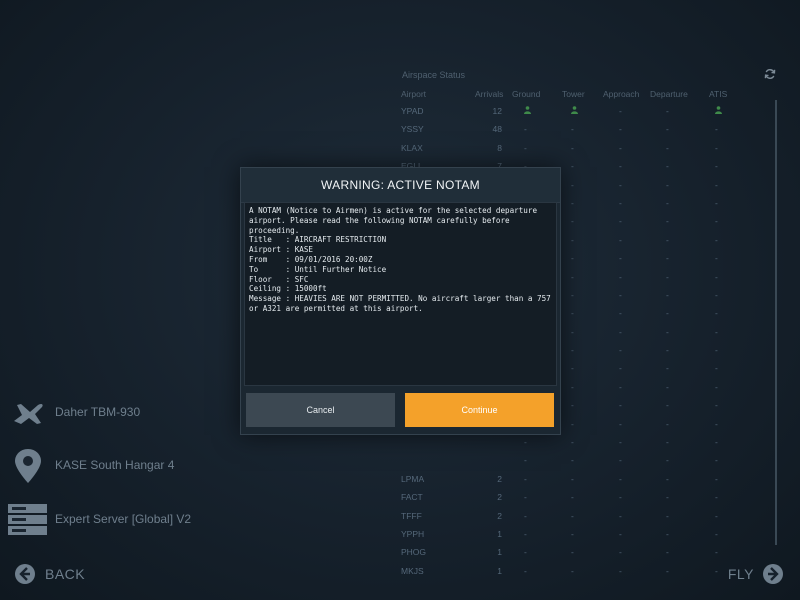  I want to click on server-icon, so click(27, 519).